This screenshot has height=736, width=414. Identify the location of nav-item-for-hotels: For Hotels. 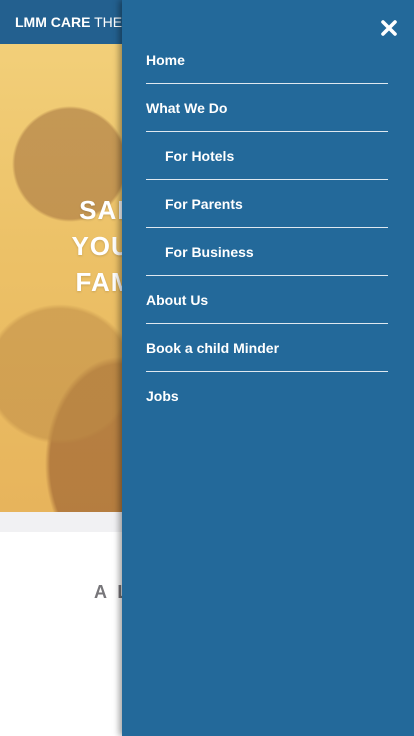
(267, 156).